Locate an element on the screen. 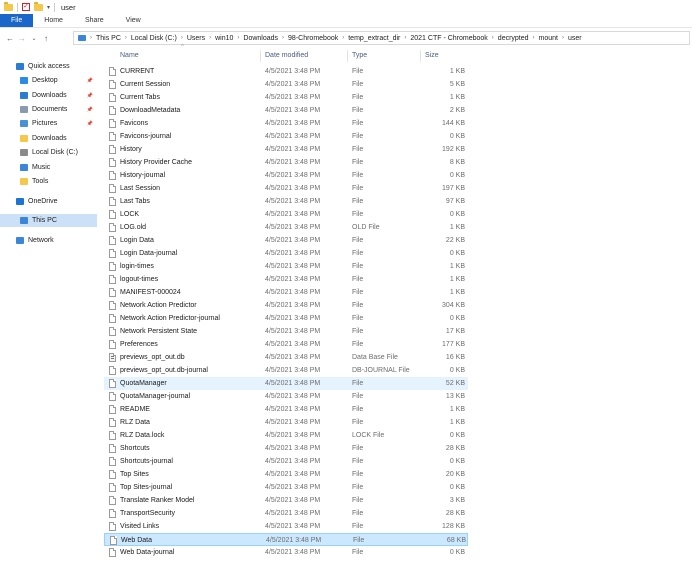 Image resolution: width=692 pixels, height=561 pixels. up-icon: ↑ is located at coordinates (46, 38).